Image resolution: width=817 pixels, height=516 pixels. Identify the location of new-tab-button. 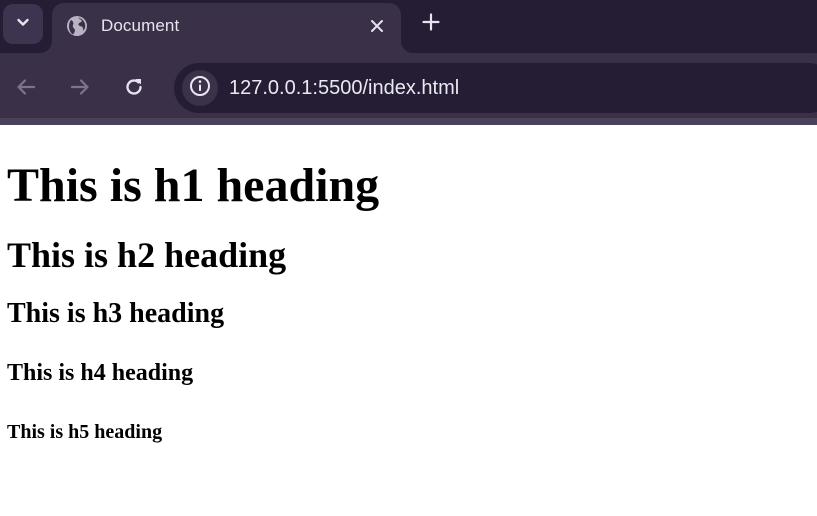
(431, 24).